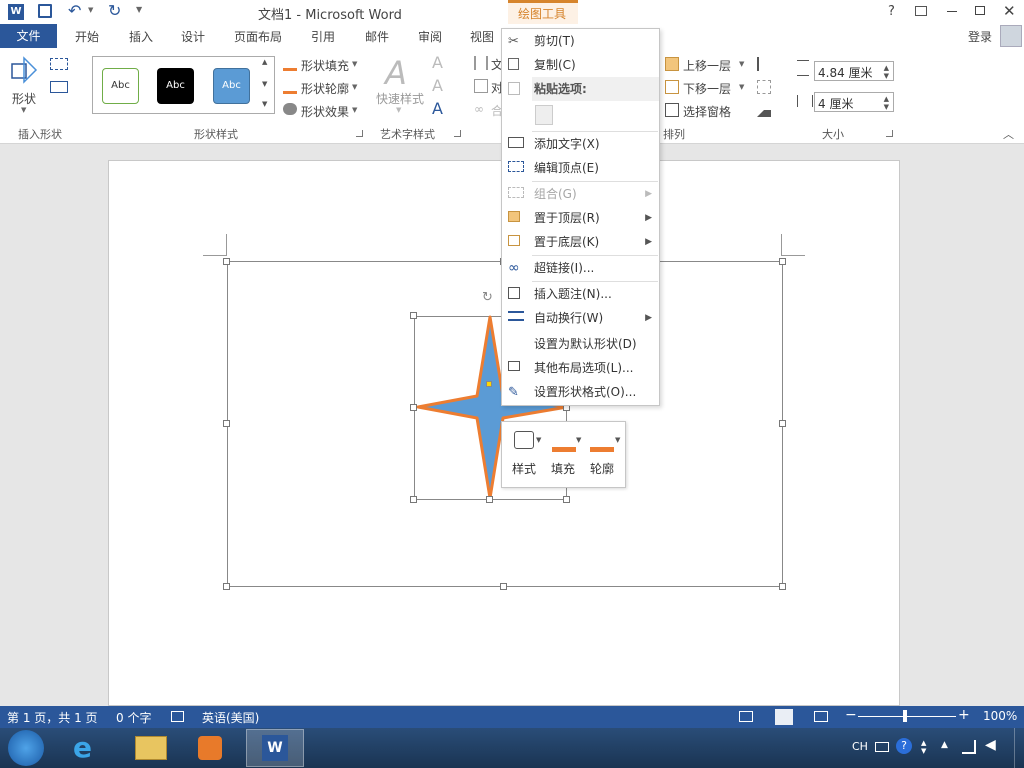 Image resolution: width=1024 pixels, height=768 pixels. I want to click on zoom-out-icon: −, so click(851, 715).